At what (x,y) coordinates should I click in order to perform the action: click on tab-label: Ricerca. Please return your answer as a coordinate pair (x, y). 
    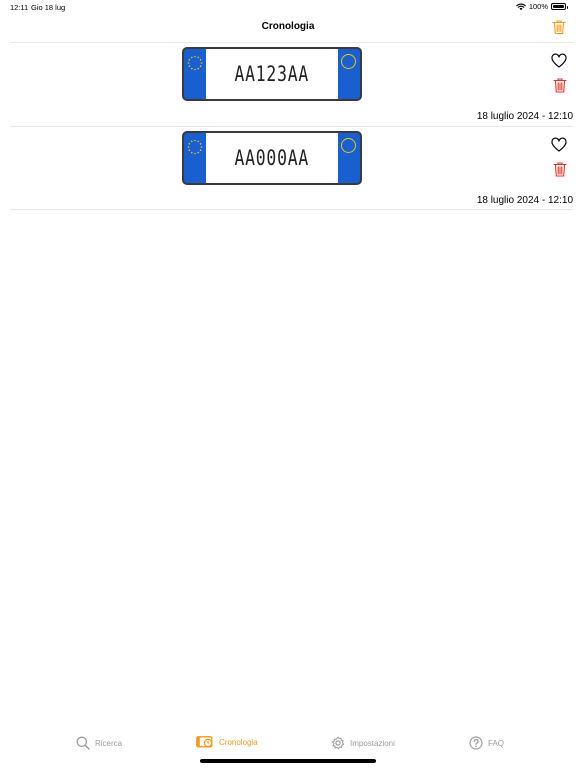
    Looking at the image, I should click on (109, 743).